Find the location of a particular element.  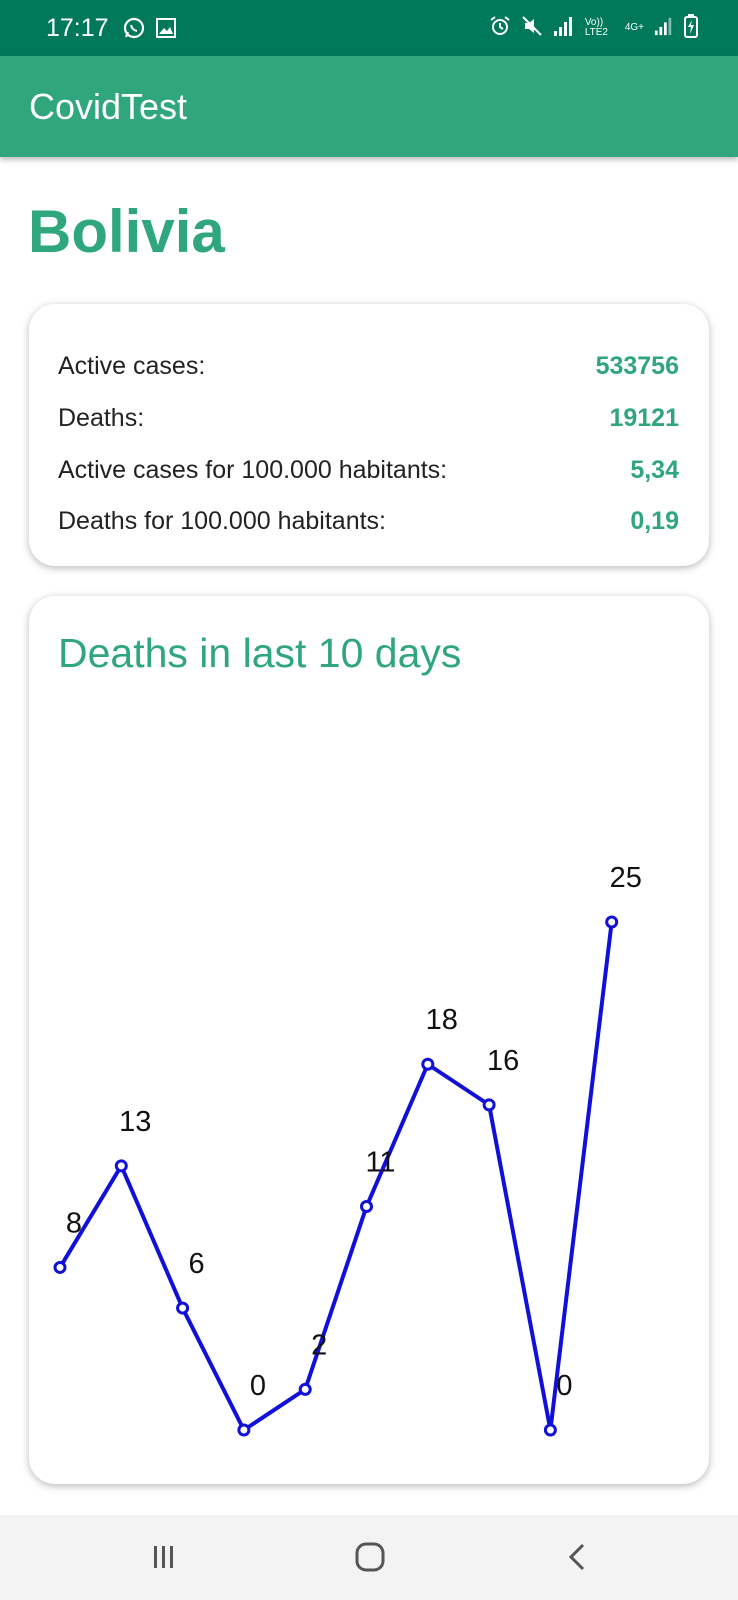

4g-icon: 4G+ is located at coordinates (634, 27).